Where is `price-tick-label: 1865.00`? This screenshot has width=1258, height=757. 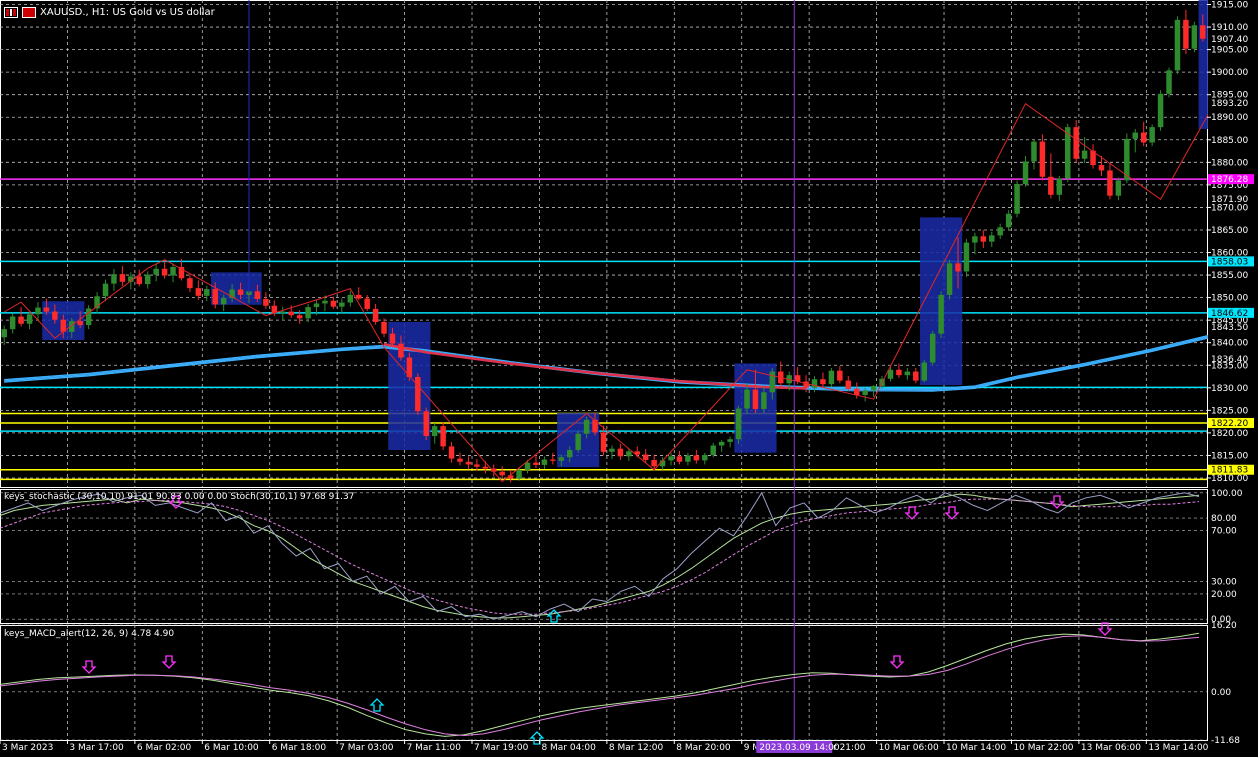 price-tick-label: 1865.00 is located at coordinates (1229, 231).